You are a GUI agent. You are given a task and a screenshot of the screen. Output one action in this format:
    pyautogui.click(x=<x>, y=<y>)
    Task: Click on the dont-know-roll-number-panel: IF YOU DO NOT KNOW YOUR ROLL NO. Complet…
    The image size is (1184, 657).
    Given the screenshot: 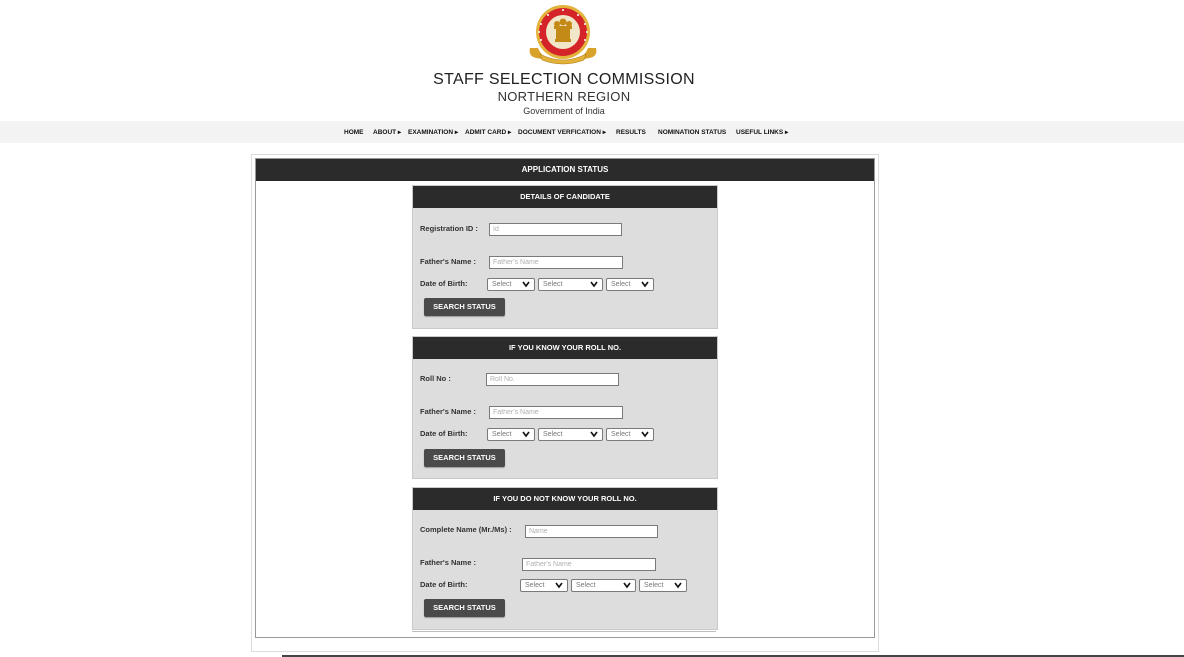 What is the action you would take?
    pyautogui.click(x=565, y=558)
    